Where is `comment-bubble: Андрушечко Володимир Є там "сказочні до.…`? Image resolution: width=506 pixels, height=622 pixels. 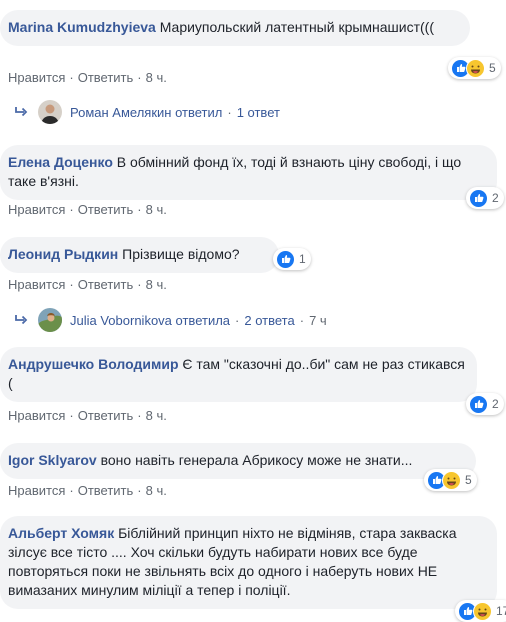
comment-bubble: Андрушечко Володимир Є там "сказочні до.… is located at coordinates (238, 374).